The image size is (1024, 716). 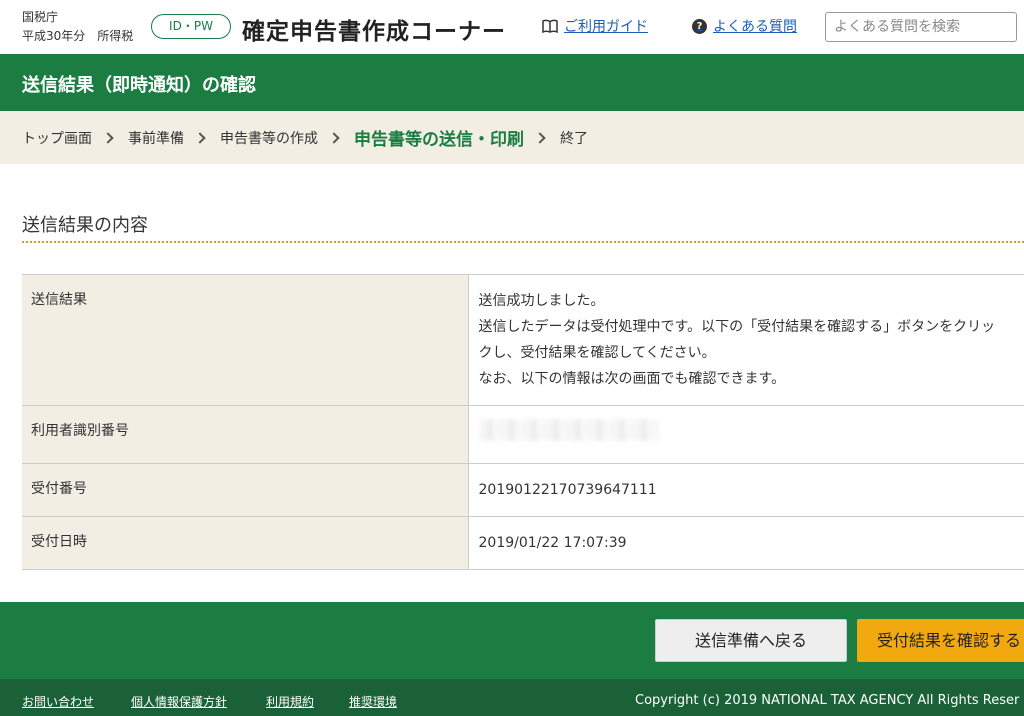 What do you see at coordinates (568, 430) in the screenshot?
I see `redacted-user-id` at bounding box center [568, 430].